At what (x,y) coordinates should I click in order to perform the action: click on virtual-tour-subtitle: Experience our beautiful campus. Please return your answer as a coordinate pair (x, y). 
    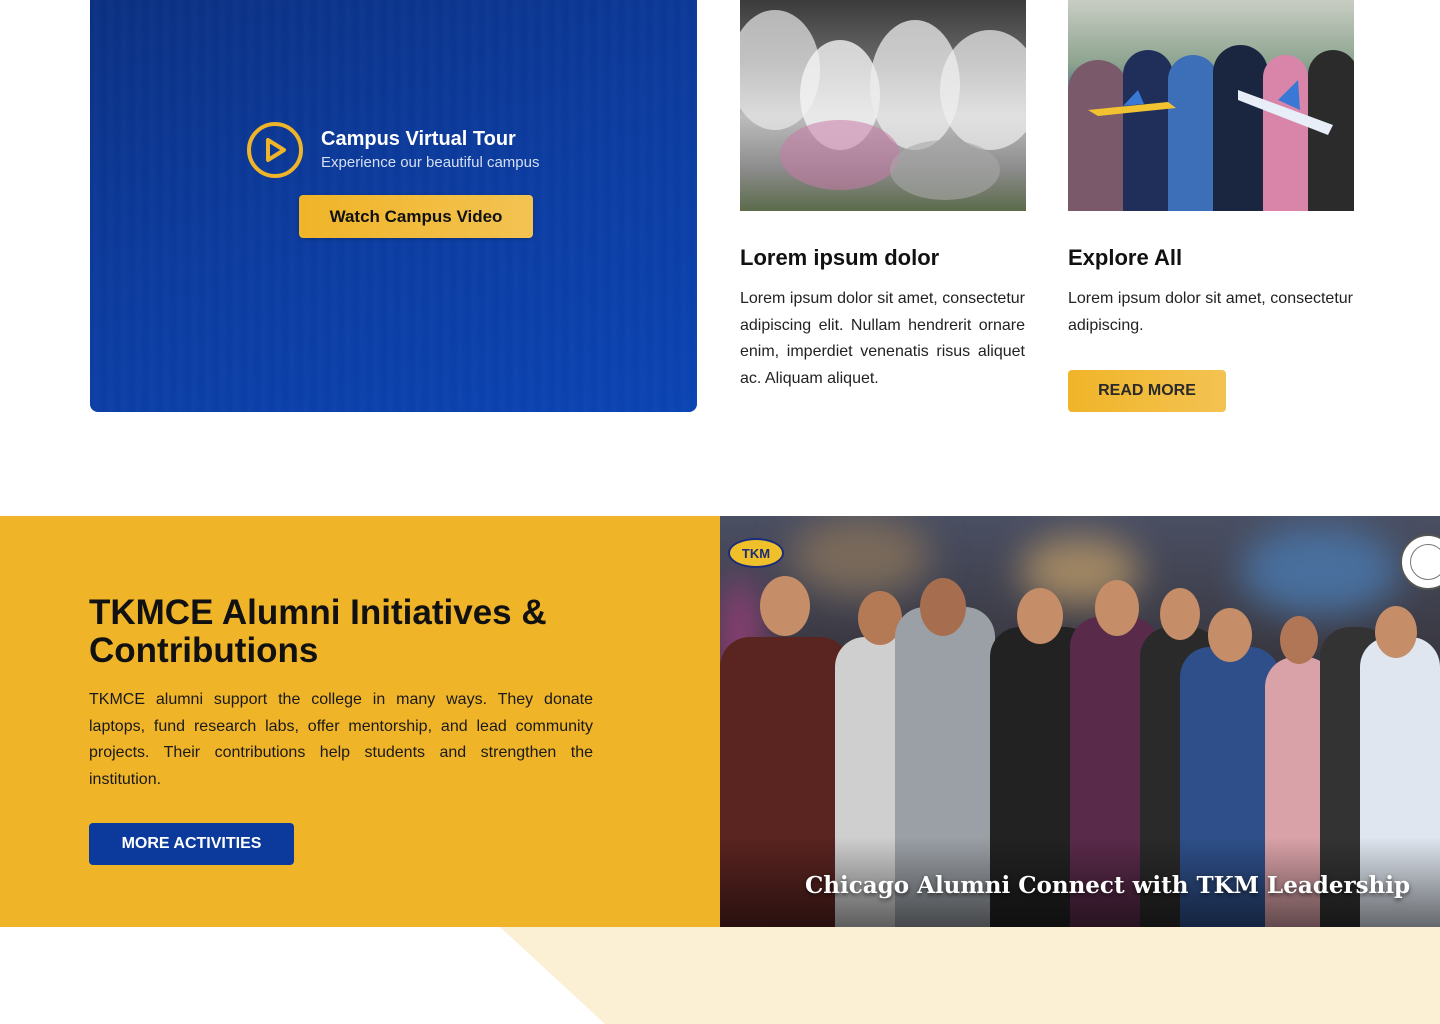
    Looking at the image, I should click on (430, 162).